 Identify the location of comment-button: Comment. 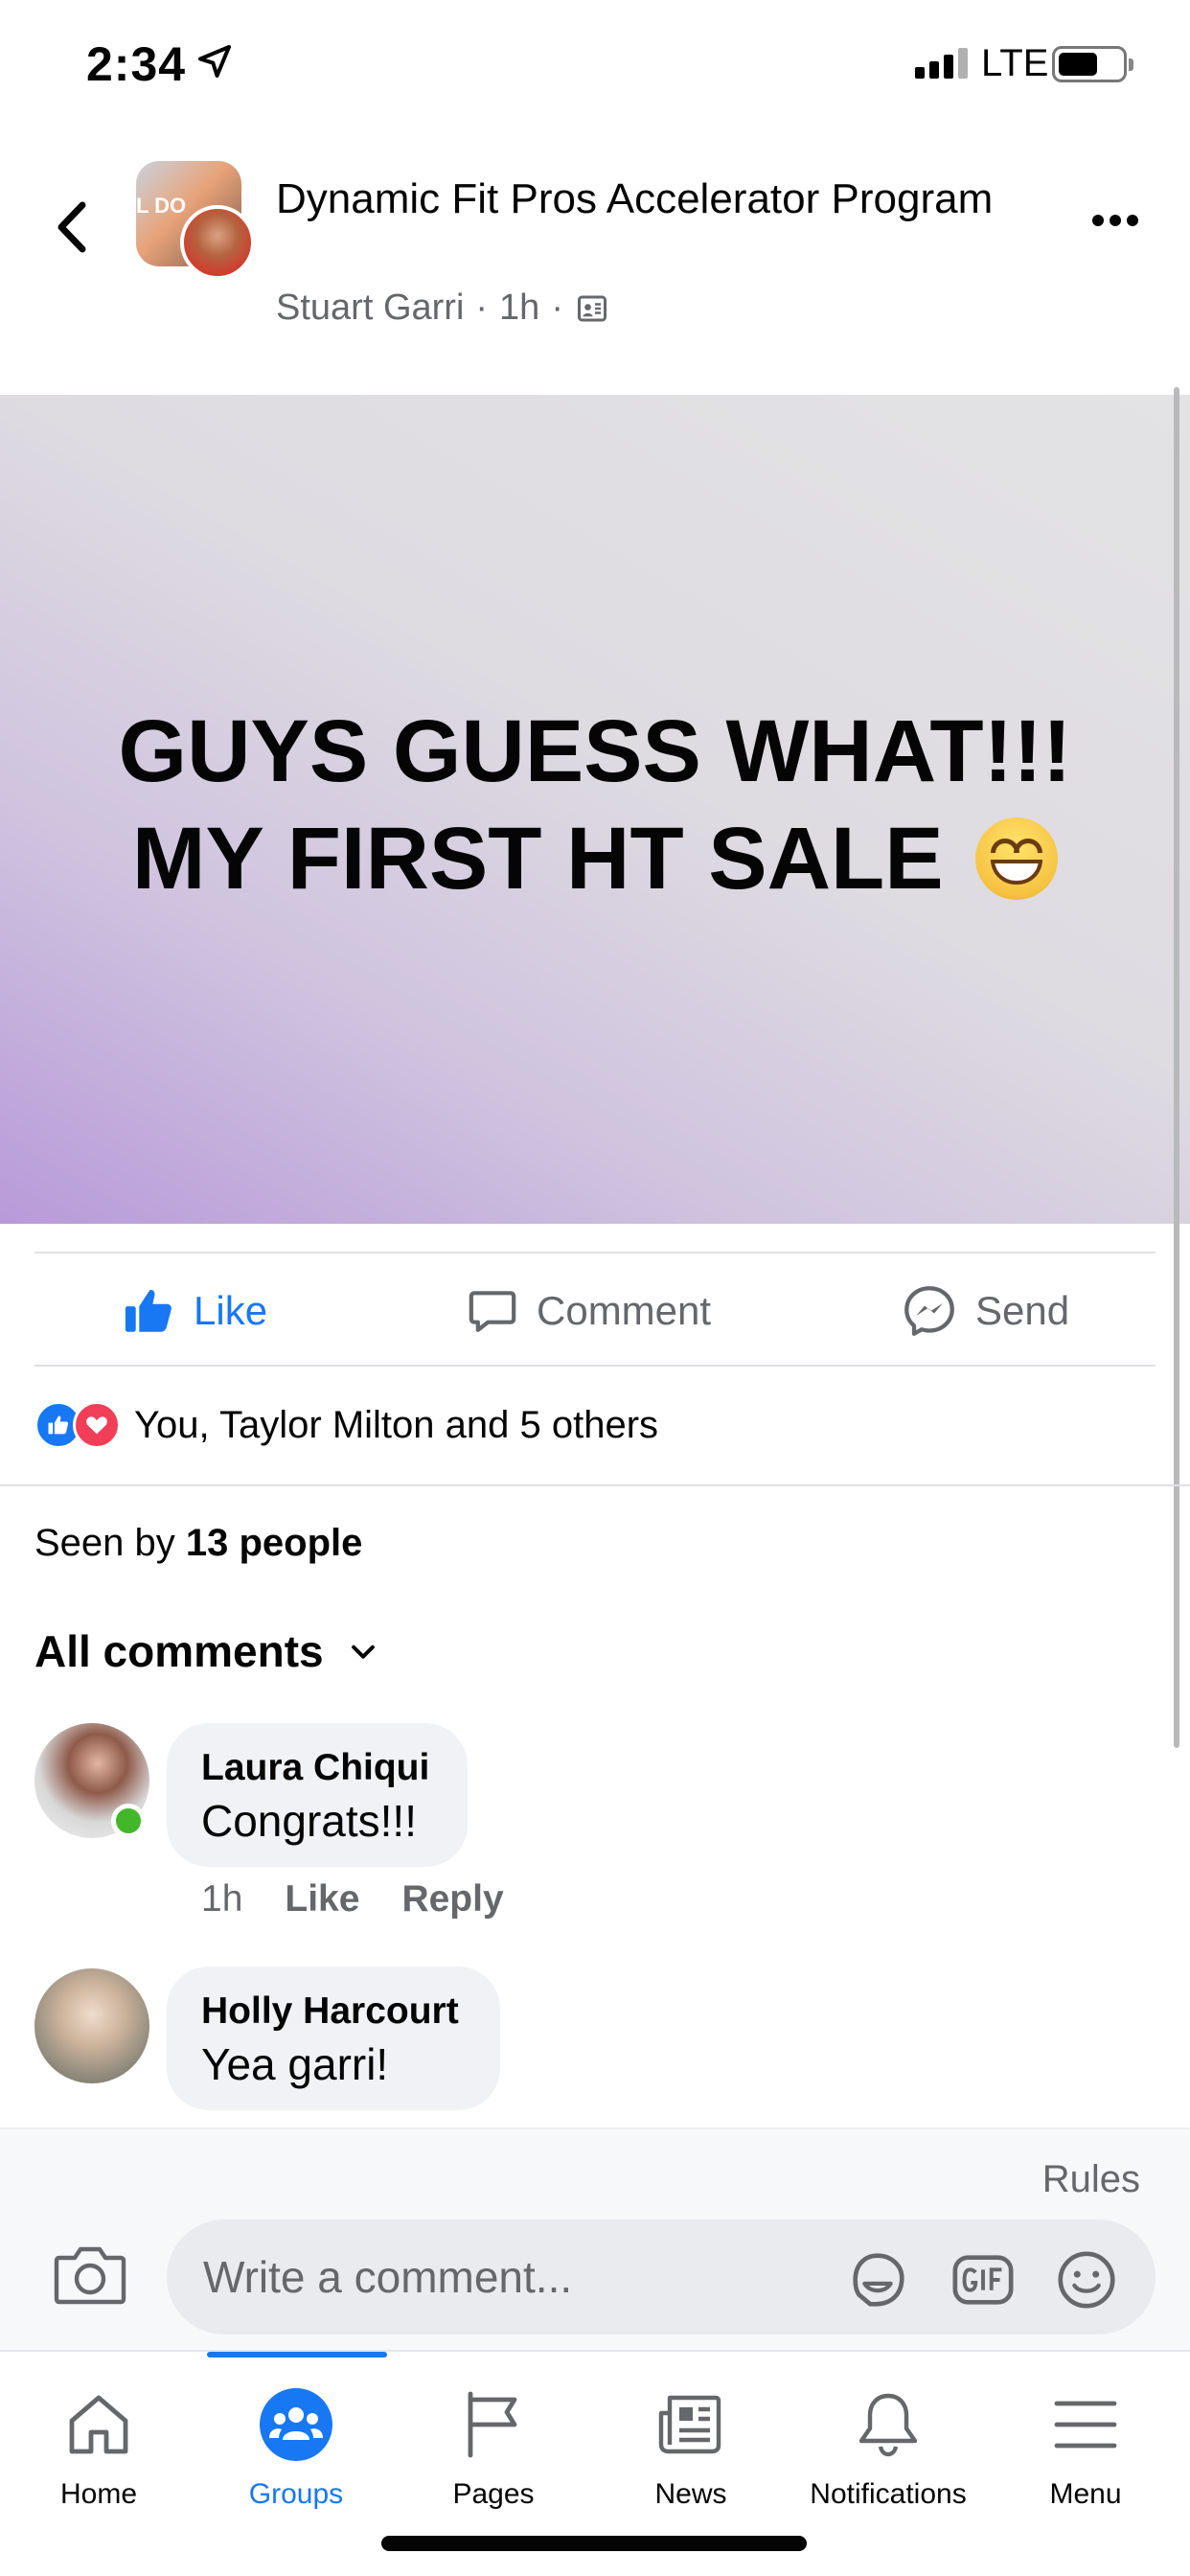
(589, 1311).